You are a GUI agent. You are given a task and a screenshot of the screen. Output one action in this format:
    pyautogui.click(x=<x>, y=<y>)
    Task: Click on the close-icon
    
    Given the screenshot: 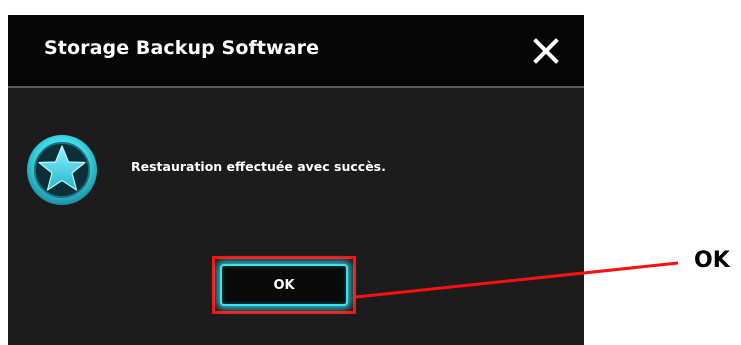 What is the action you would take?
    pyautogui.click(x=546, y=51)
    